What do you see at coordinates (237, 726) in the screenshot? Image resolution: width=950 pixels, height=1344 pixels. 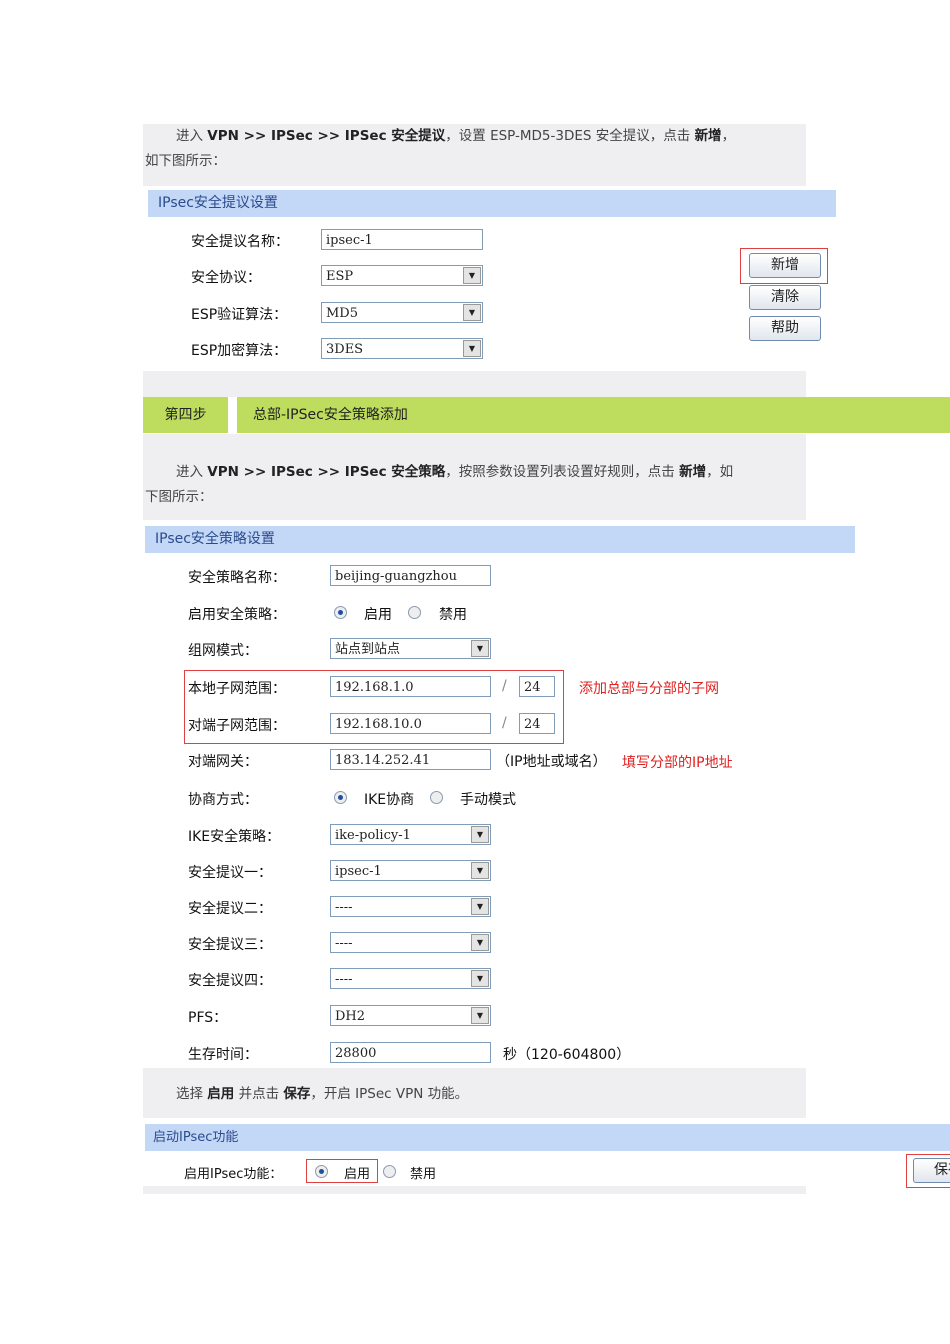 I see `label: 对端子网范围：` at bounding box center [237, 726].